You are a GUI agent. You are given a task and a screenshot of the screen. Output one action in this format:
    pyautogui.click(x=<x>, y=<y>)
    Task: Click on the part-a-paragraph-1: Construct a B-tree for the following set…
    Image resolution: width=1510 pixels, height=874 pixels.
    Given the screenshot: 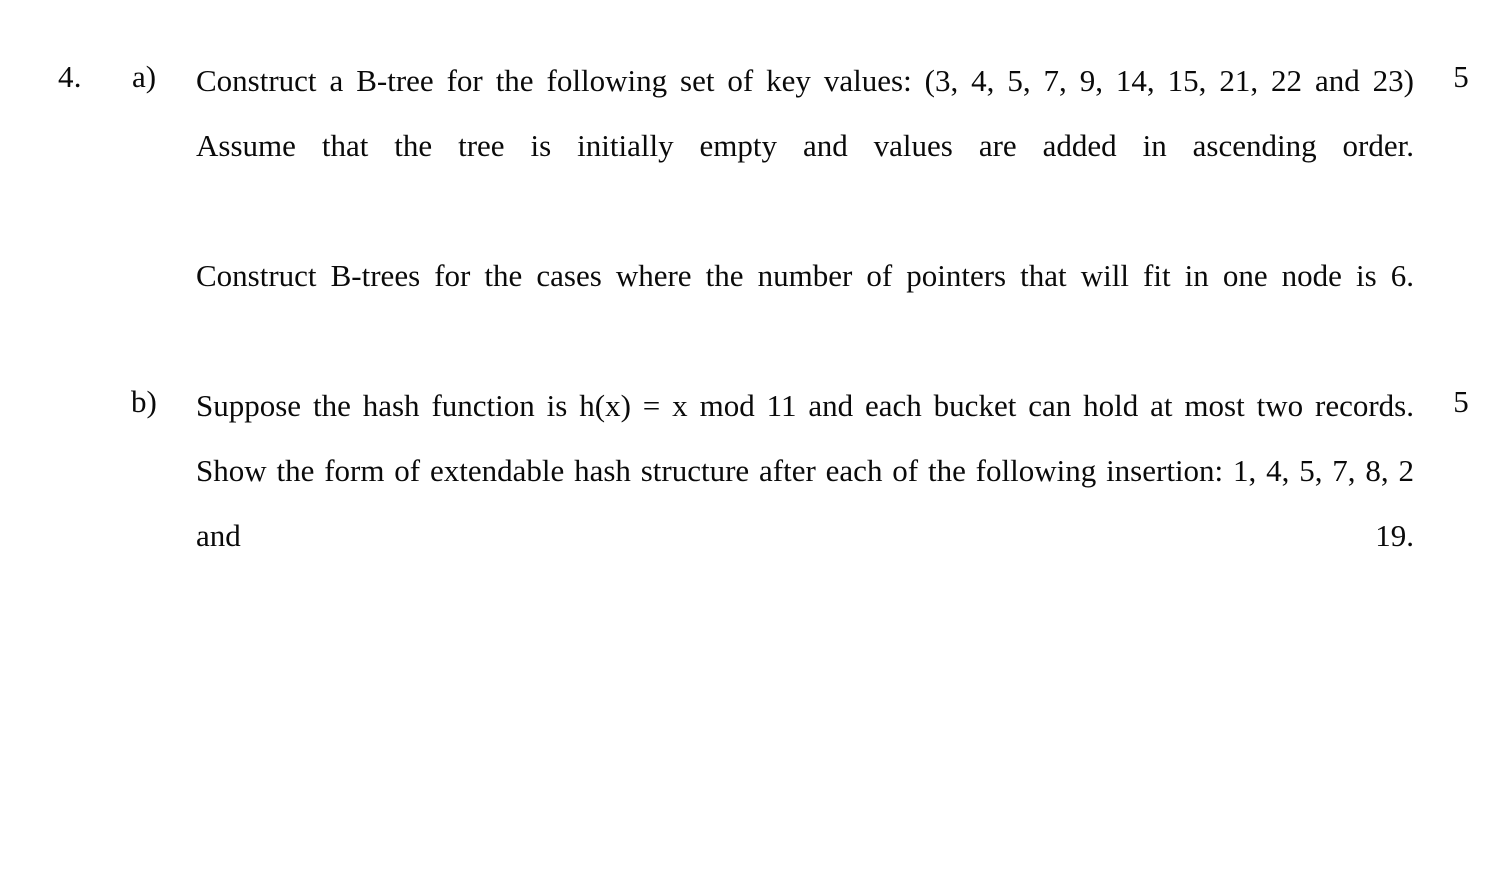 What is the action you would take?
    pyautogui.click(x=805, y=113)
    